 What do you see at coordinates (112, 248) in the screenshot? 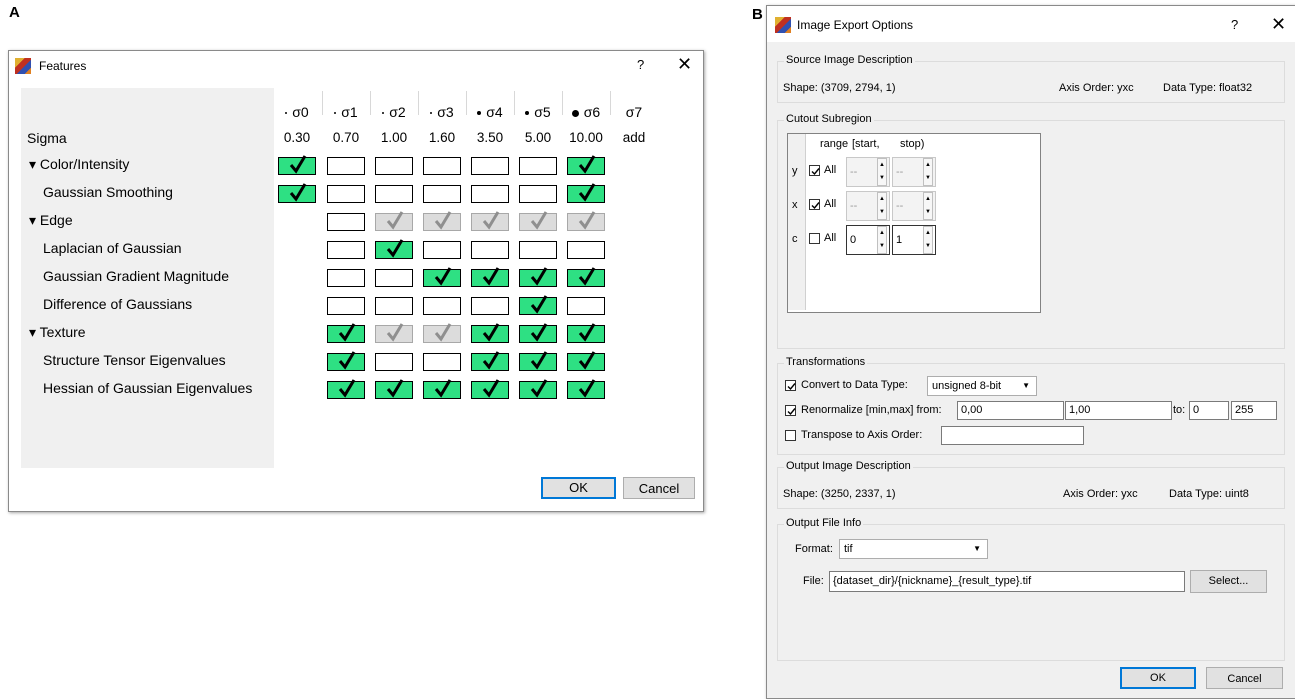
I see `feature-label: Laplacian of Gaussian` at bounding box center [112, 248].